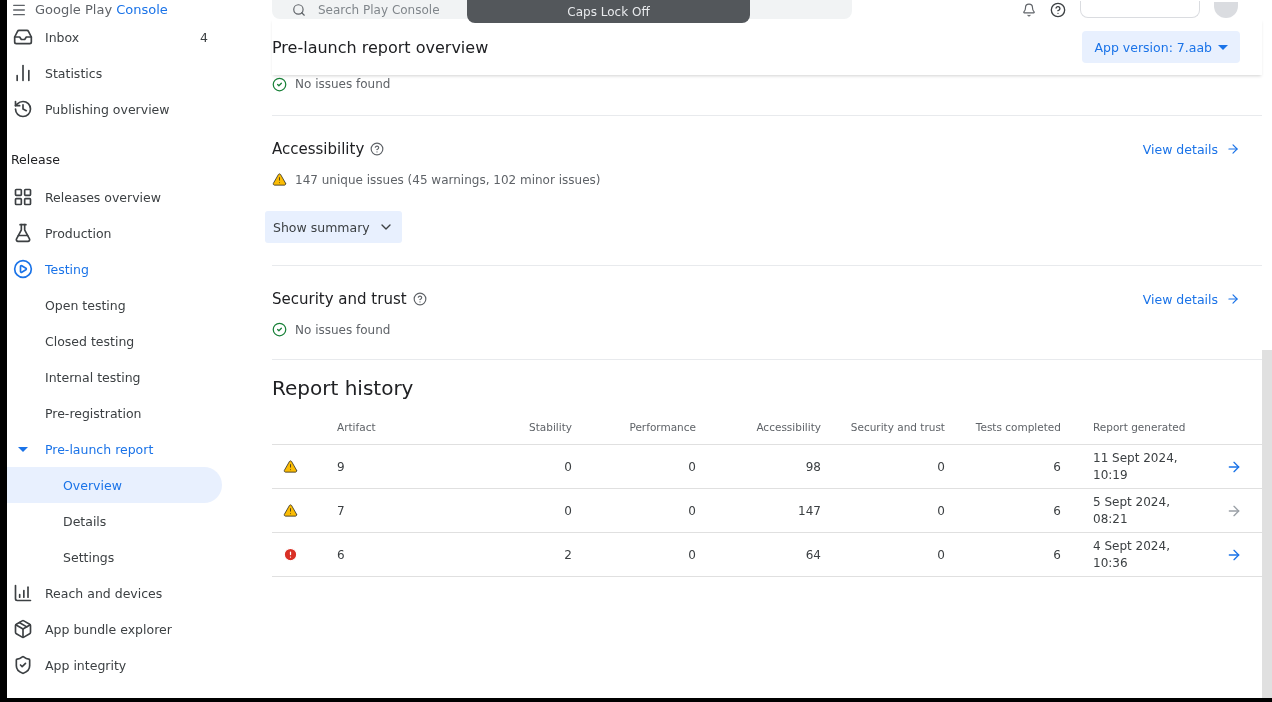 The height and width of the screenshot is (702, 1272). Describe the element at coordinates (897, 427) in the screenshot. I see `column-header: Security and trust` at that location.